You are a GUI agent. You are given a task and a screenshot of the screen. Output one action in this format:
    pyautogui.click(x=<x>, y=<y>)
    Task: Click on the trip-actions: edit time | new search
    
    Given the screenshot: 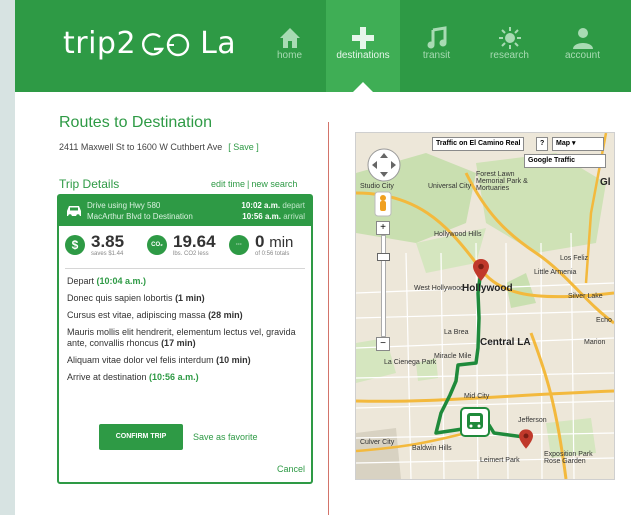 What is the action you would take?
    pyautogui.click(x=254, y=184)
    